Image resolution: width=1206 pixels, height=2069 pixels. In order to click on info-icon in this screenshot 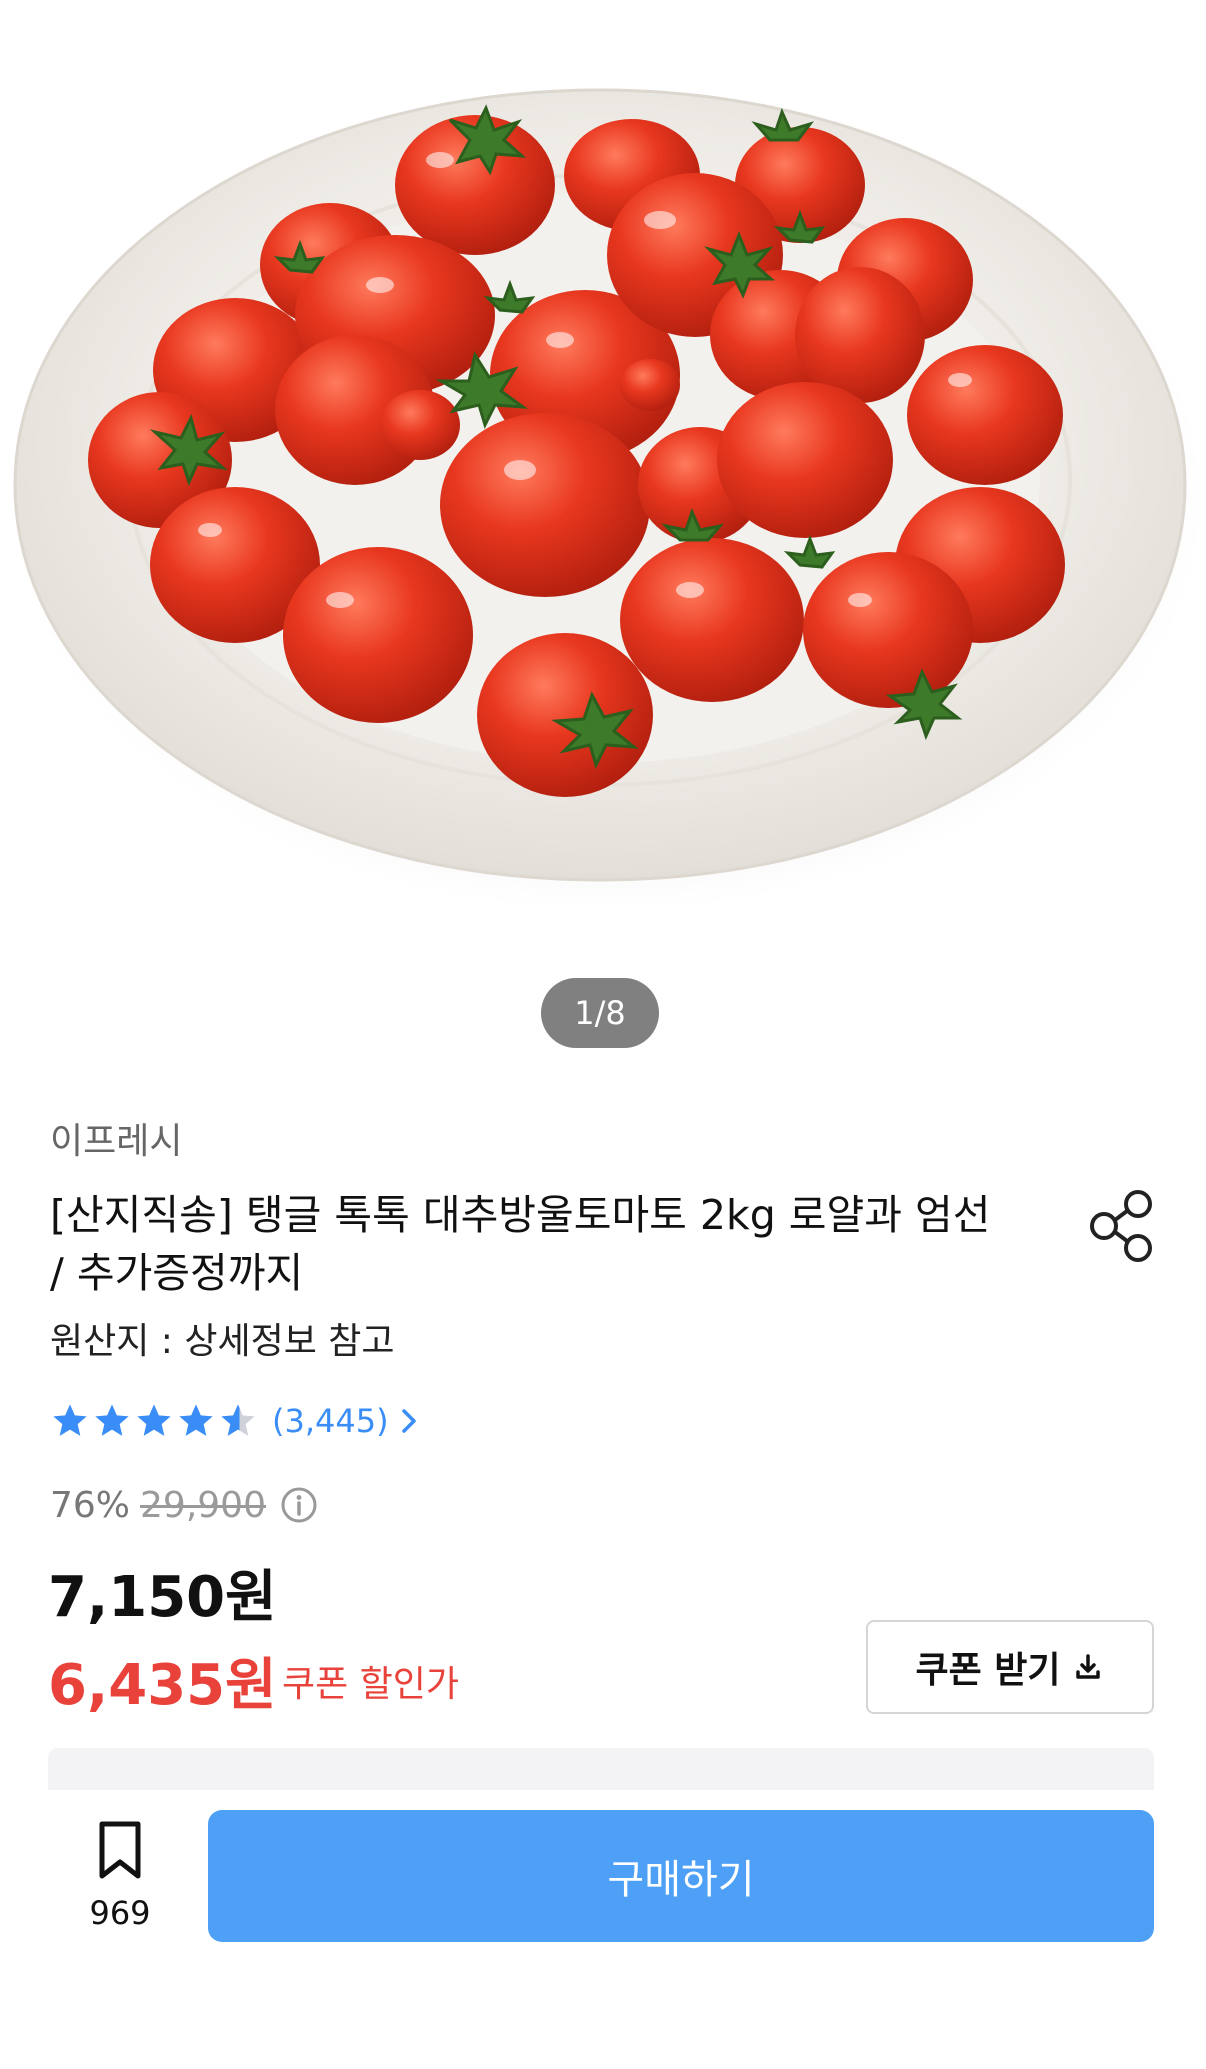, I will do `click(299, 1505)`.